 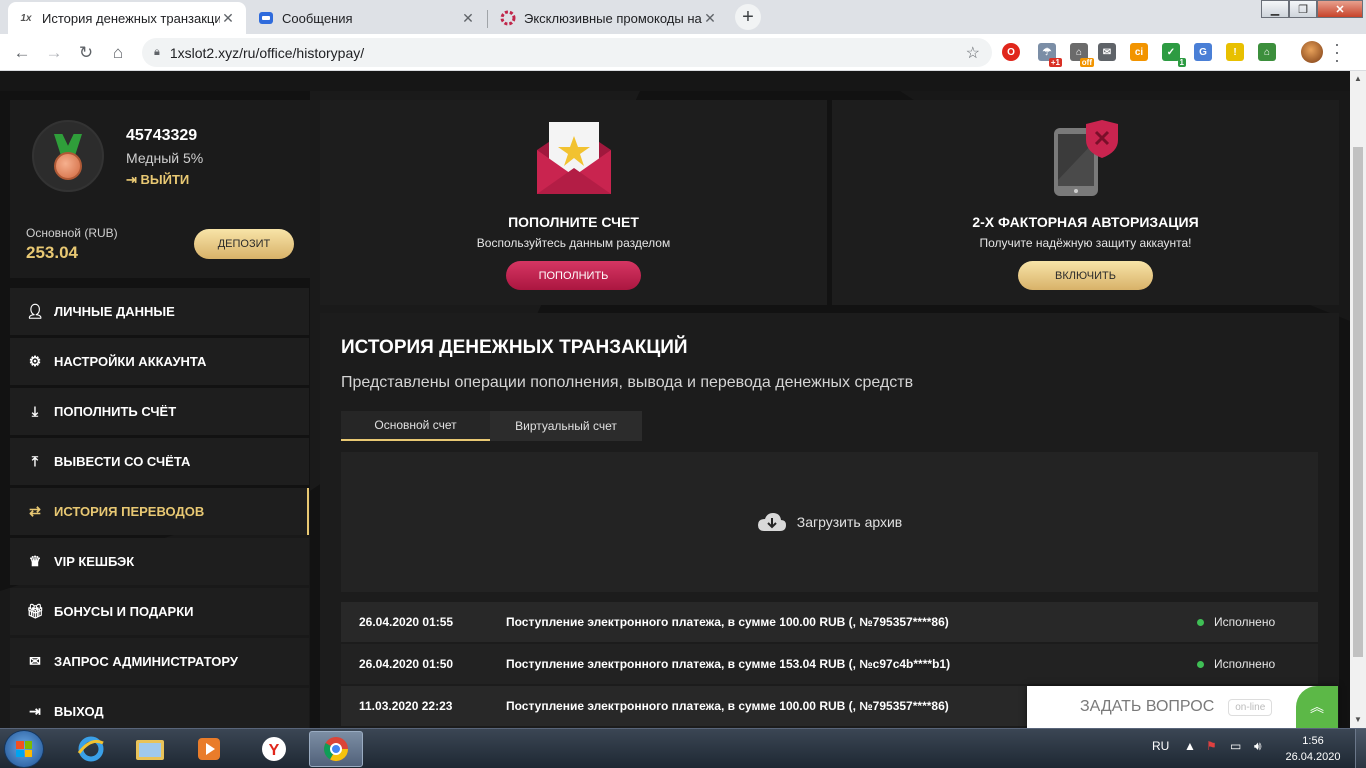 I want to click on window-close-icon: ✕, so click(x=1340, y=9).